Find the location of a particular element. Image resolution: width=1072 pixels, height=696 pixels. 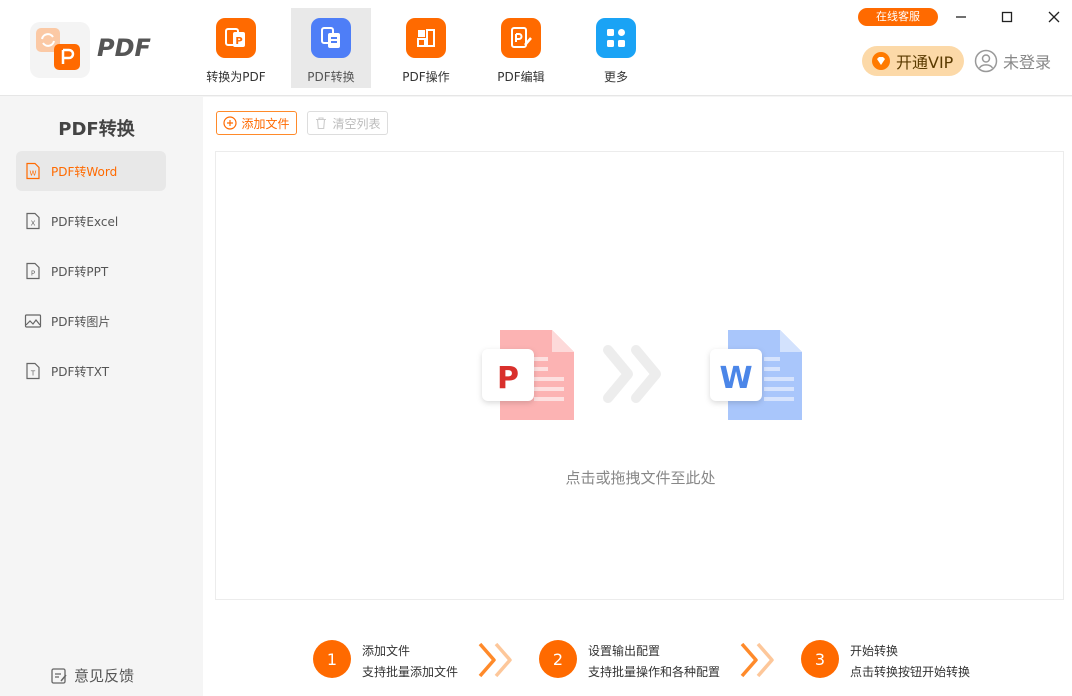

ppt-file-icon: P is located at coordinates (33, 271).